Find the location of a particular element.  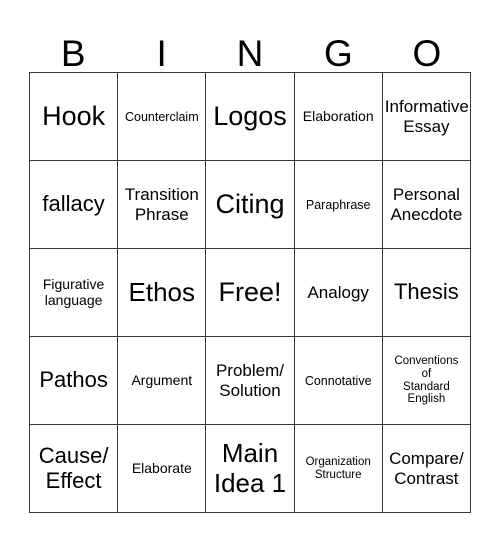

bingo-cell-r3c4: Analogy is located at coordinates (338, 293).